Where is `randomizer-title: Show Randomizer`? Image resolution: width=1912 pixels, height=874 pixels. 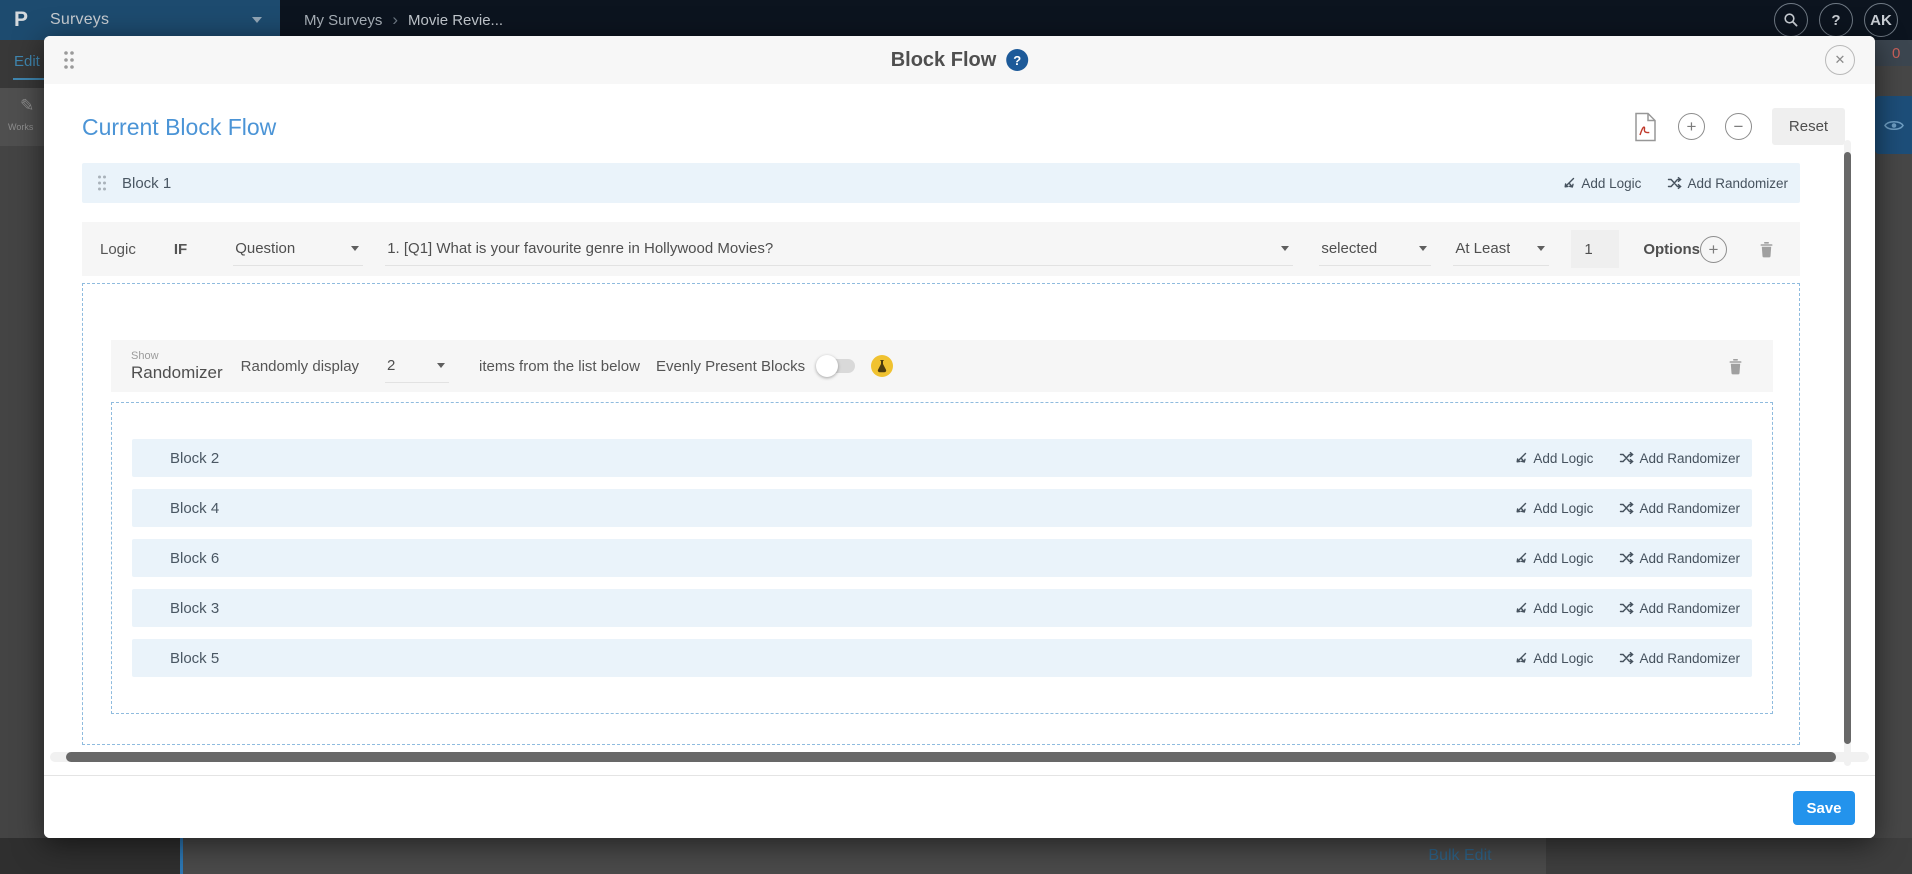
randomizer-title: Show Randomizer is located at coordinates (177, 365).